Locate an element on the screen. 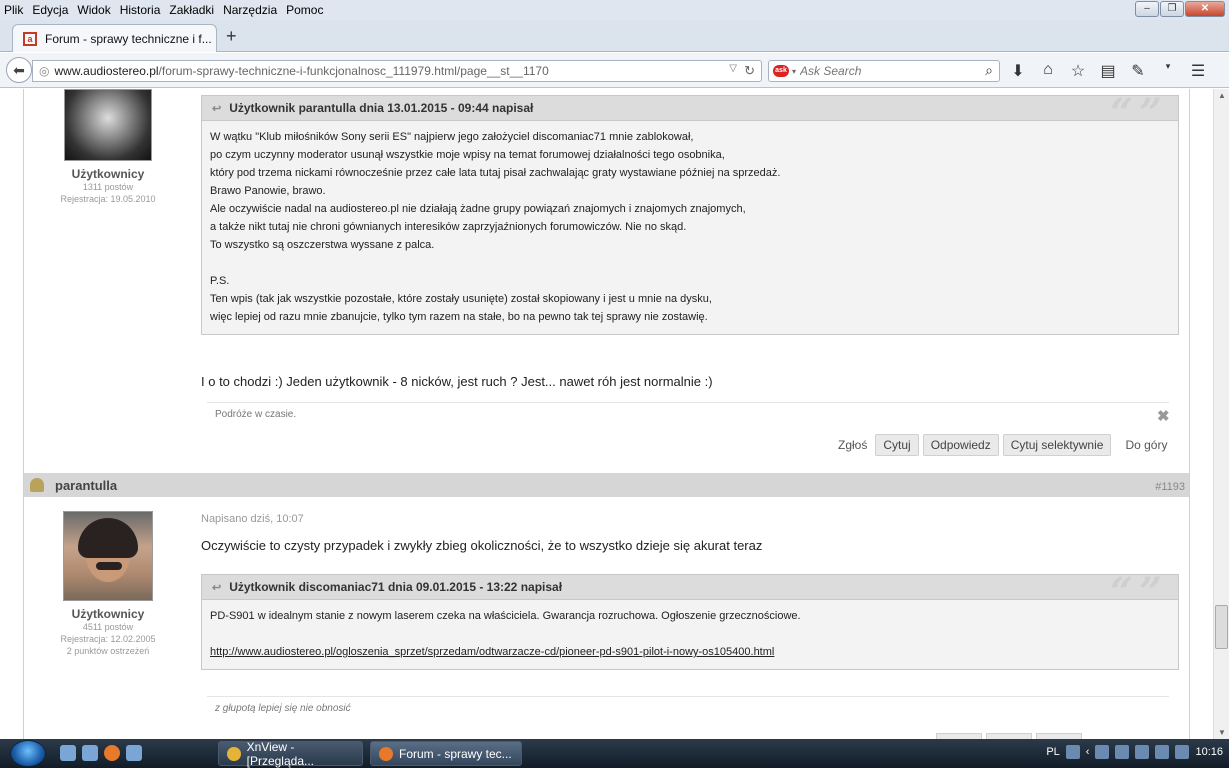 This screenshot has width=1229, height=768. avatar-hair is located at coordinates (108, 538).